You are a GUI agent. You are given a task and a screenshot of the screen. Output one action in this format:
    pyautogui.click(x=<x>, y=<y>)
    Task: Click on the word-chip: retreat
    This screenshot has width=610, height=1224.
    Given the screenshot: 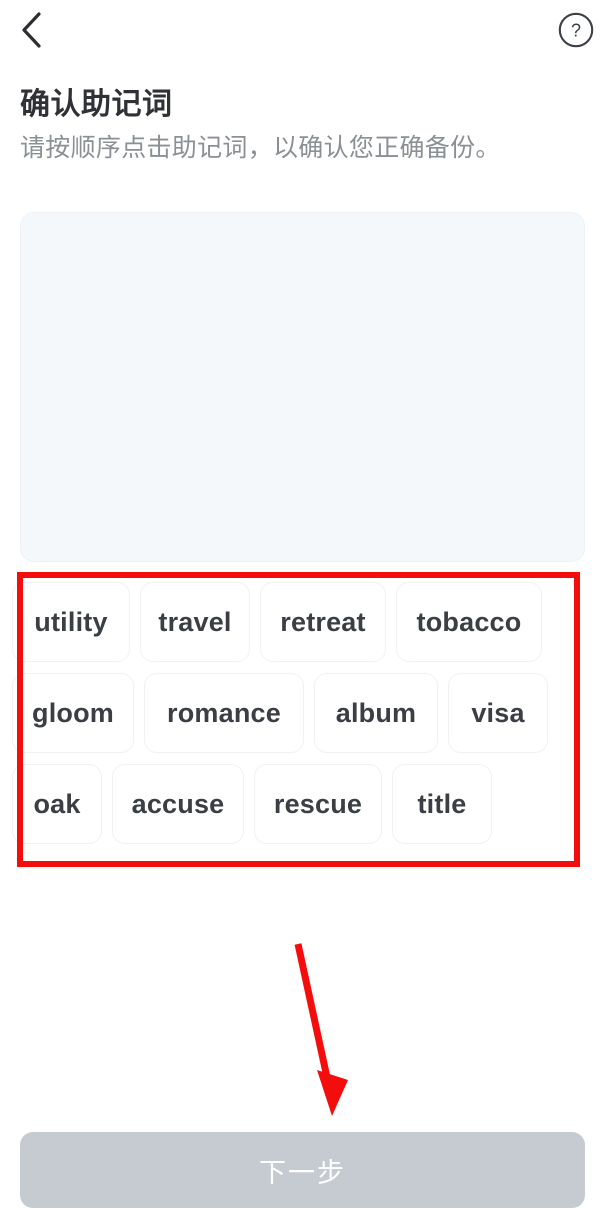 What is the action you would take?
    pyautogui.click(x=323, y=622)
    